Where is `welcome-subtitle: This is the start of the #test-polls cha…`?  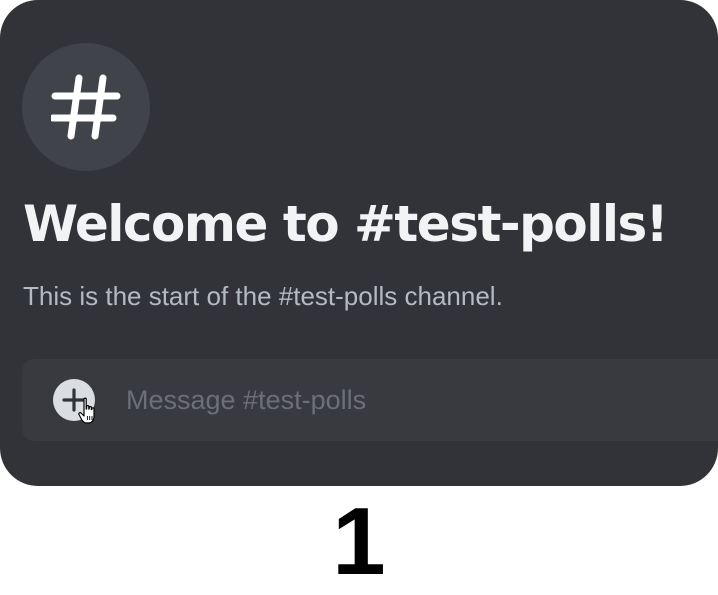 welcome-subtitle: This is the start of the #test-polls cha… is located at coordinates (263, 296).